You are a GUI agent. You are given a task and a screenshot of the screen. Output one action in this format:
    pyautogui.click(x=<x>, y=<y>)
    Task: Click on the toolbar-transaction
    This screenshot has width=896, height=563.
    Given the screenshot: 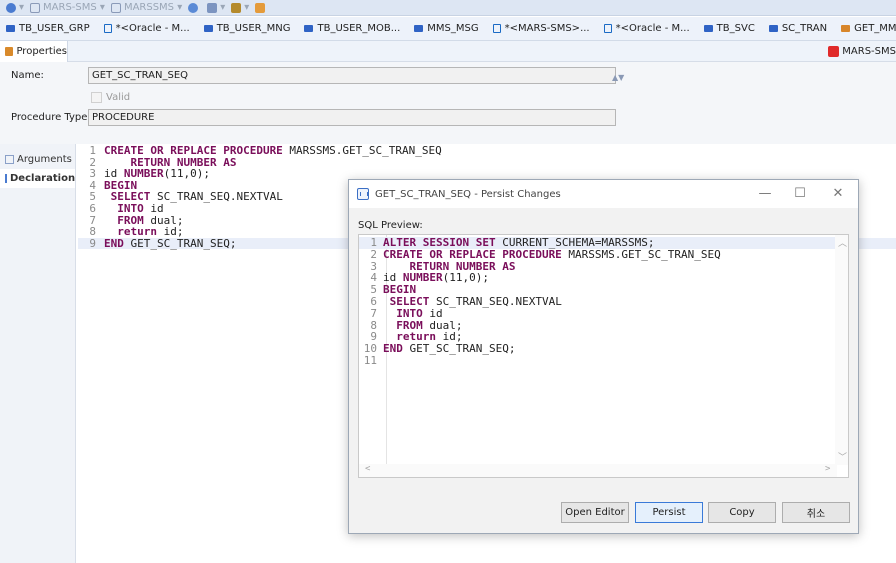 What is the action you would take?
    pyautogui.click(x=194, y=7)
    